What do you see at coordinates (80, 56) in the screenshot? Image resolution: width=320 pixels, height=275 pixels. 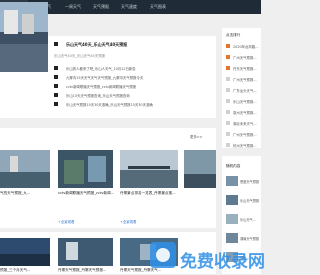 I see `feature-subtitle: 乐山天气40天_乐山天气40天预报` at bounding box center [80, 56].